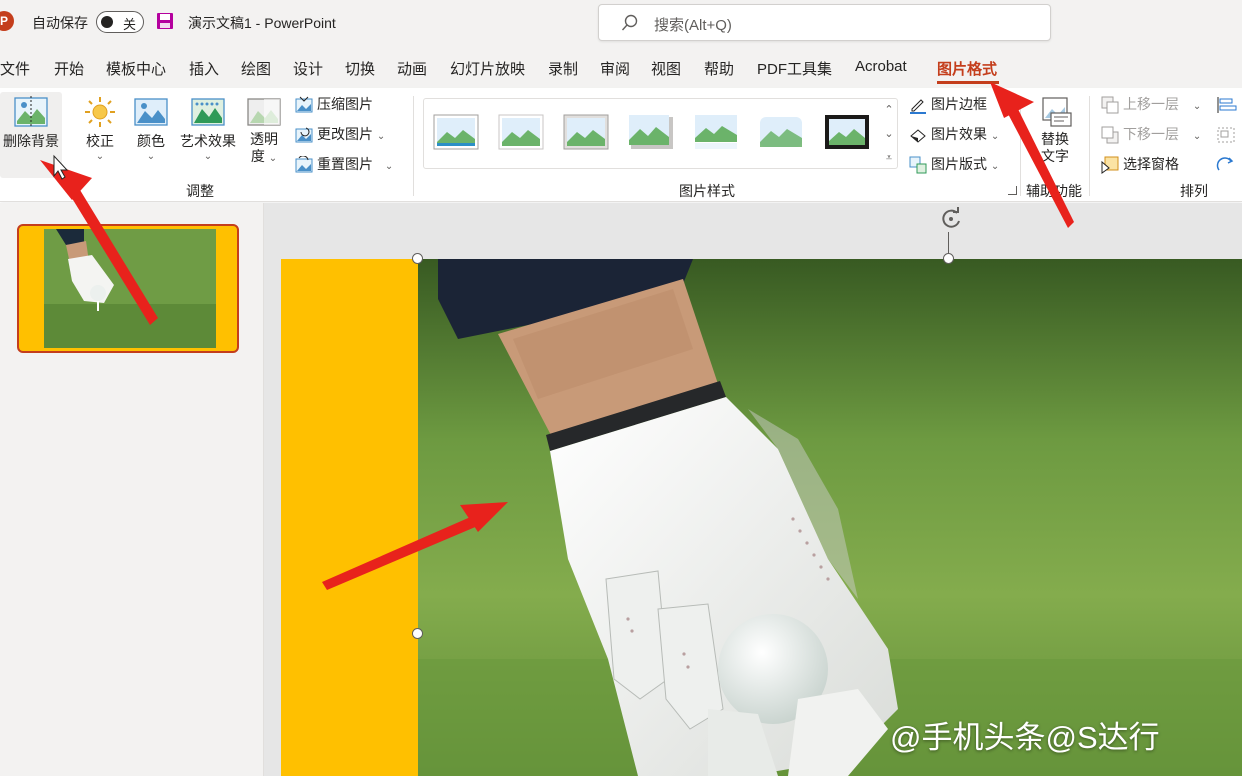 This screenshot has width=1242, height=776. I want to click on compress-pictures-button: 压缩图片, so click(334, 104).